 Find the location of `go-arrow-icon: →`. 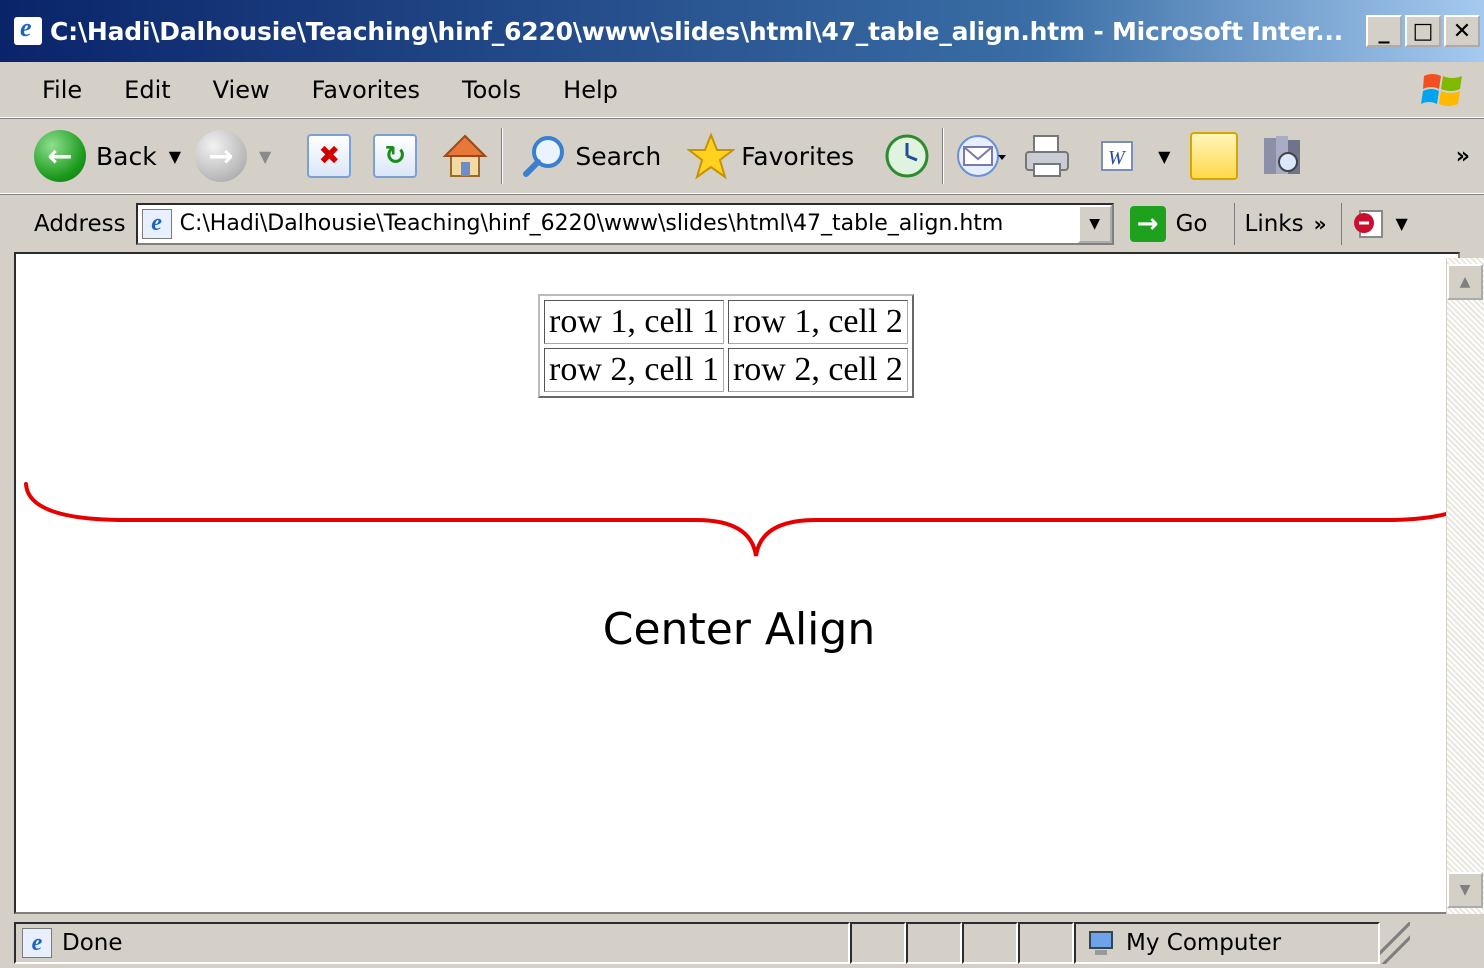

go-arrow-icon: → is located at coordinates (1147, 223).